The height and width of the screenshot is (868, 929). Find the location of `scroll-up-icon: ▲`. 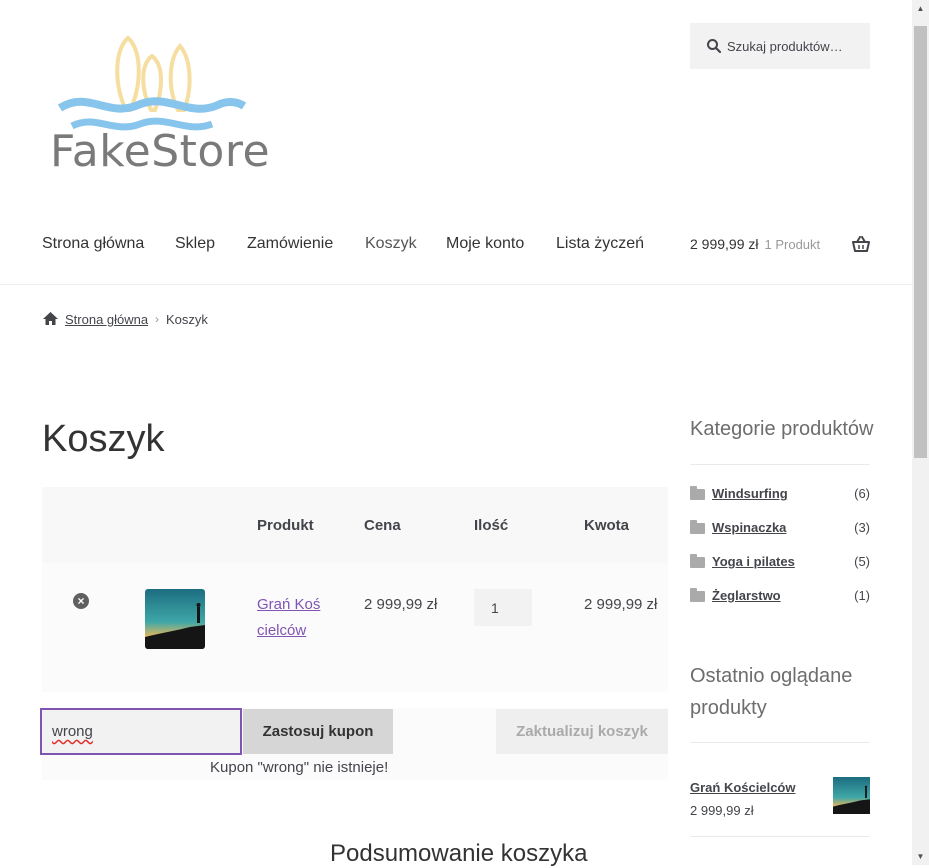

scroll-up-icon: ▲ is located at coordinates (920, 8).